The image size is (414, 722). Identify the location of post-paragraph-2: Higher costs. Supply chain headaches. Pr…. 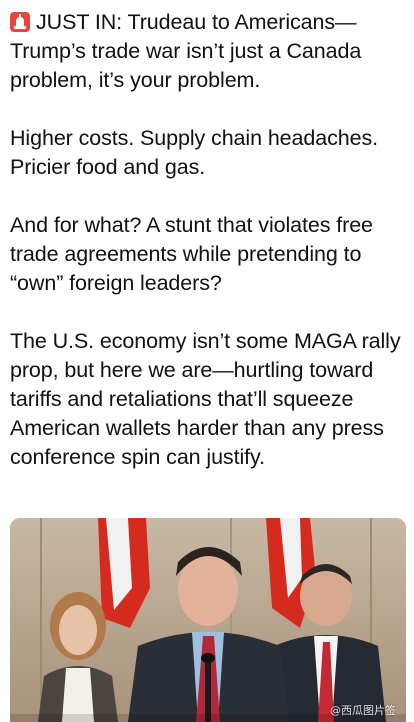
(194, 152).